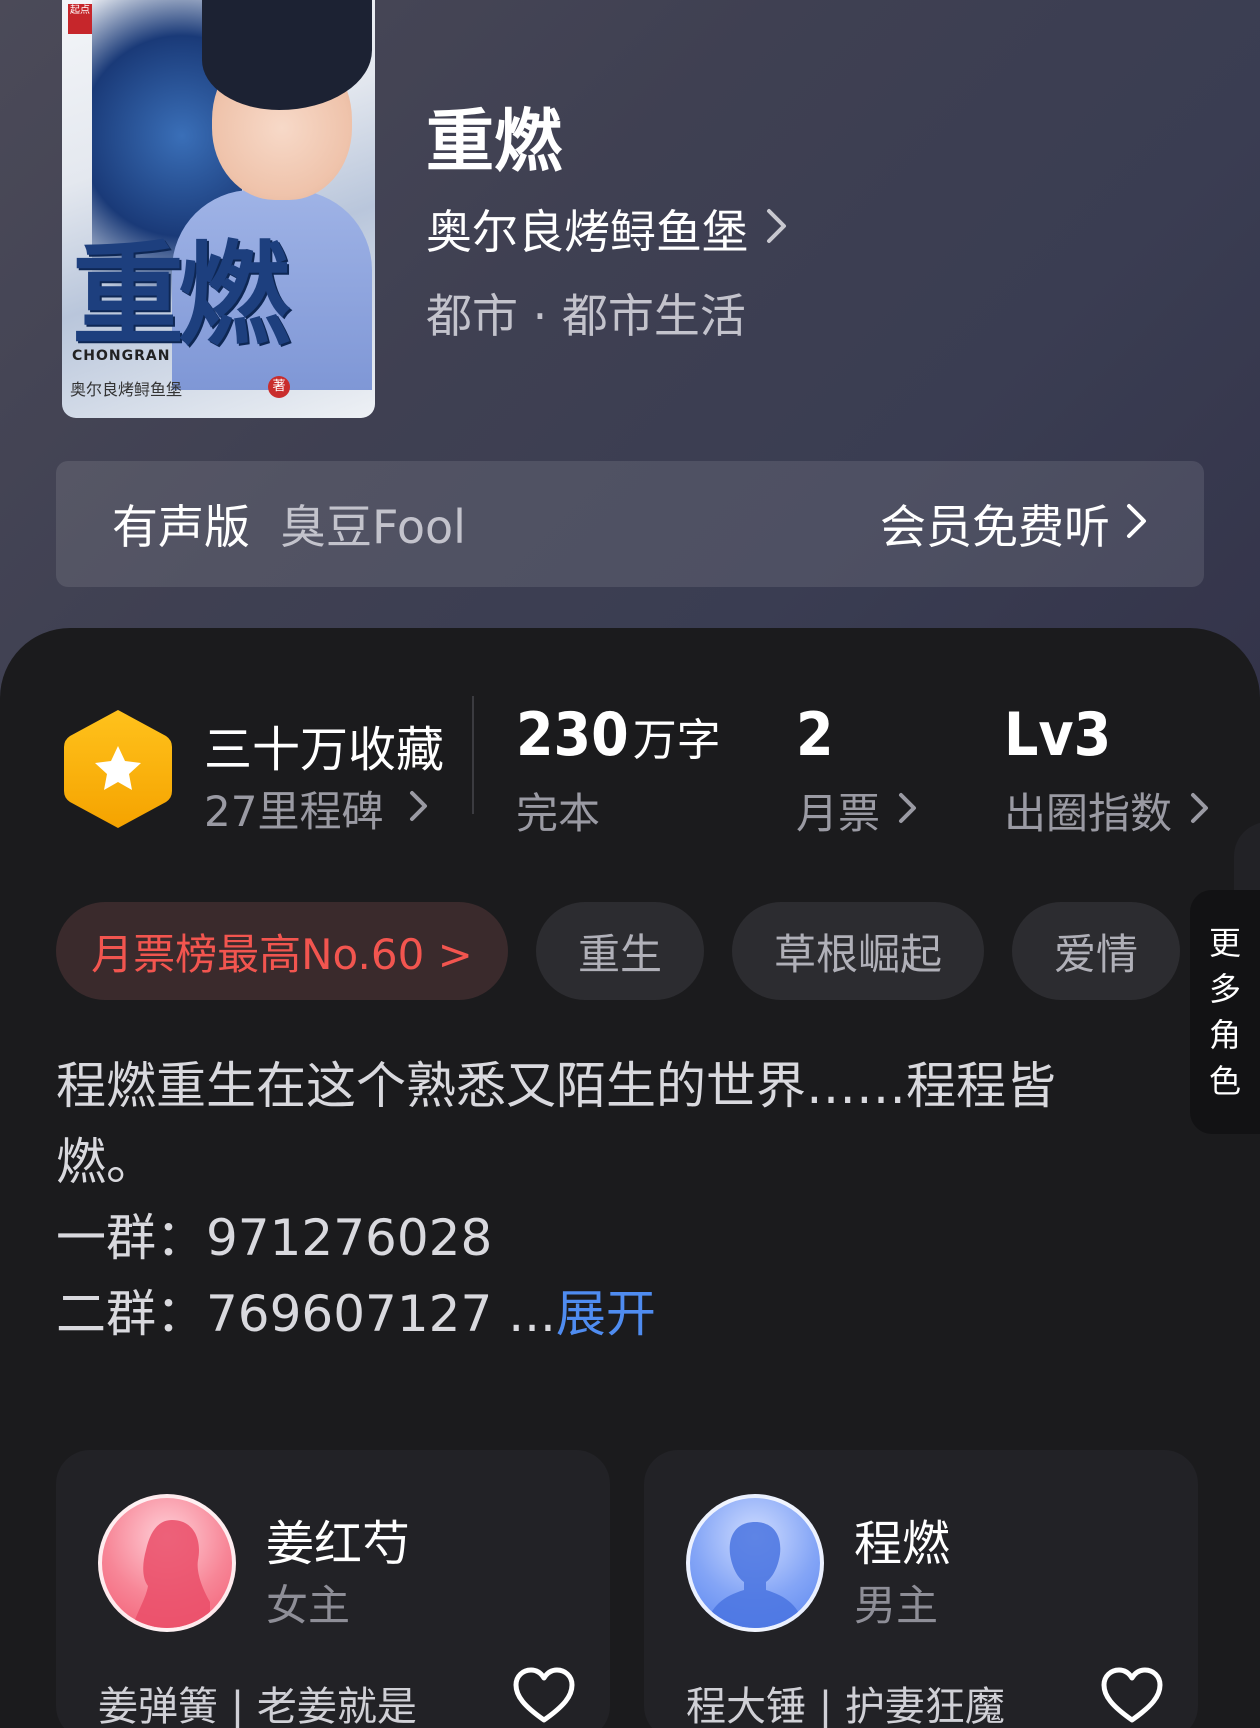  I want to click on milestone-link: 27里程碑, so click(316, 808).